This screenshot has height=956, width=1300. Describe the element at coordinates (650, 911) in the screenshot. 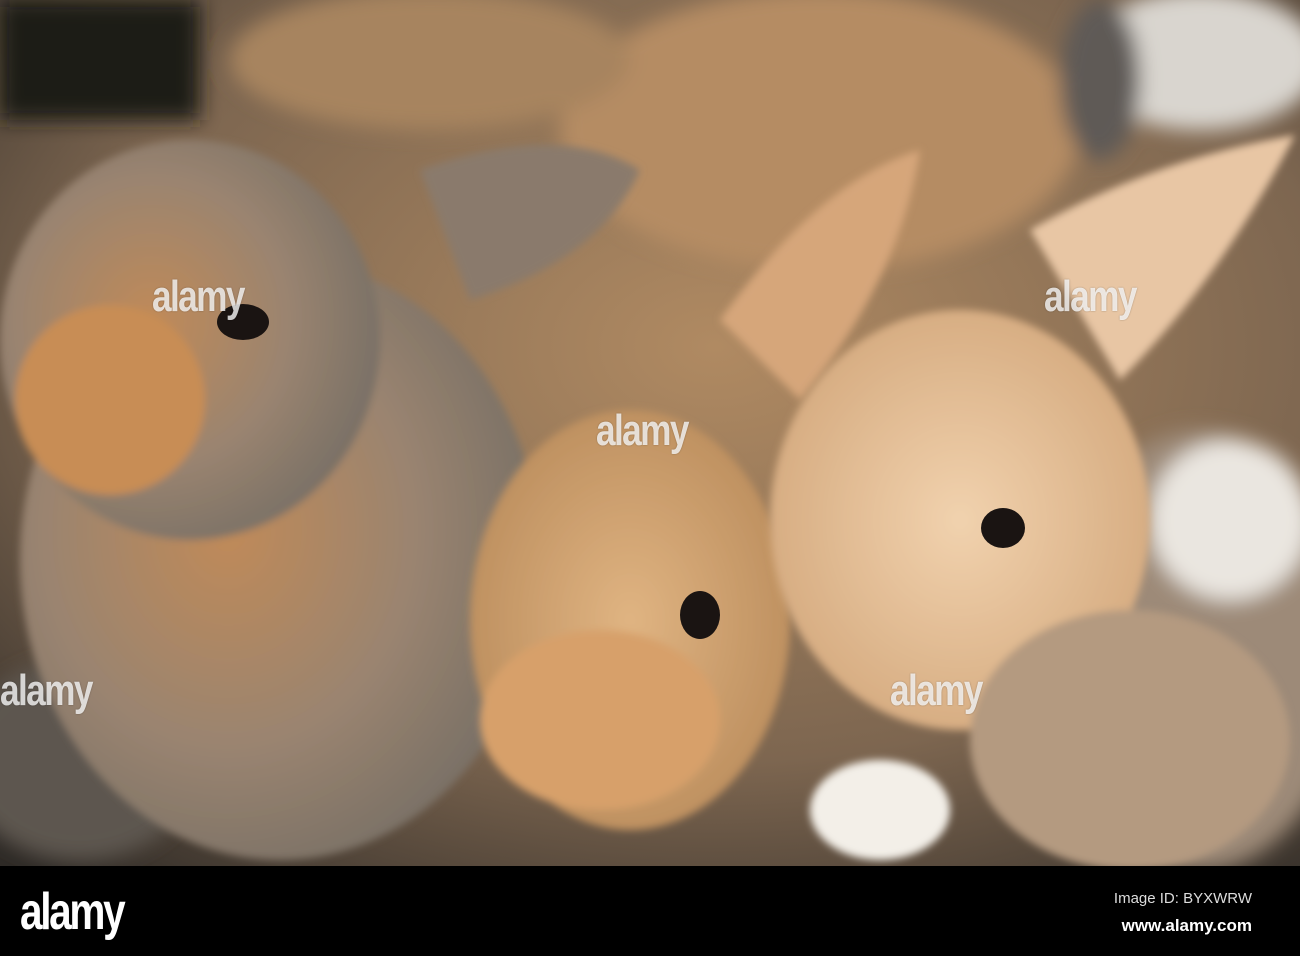

I see `footer-bar: alamy Image ID: BYXWRW www.alamy.com` at that location.